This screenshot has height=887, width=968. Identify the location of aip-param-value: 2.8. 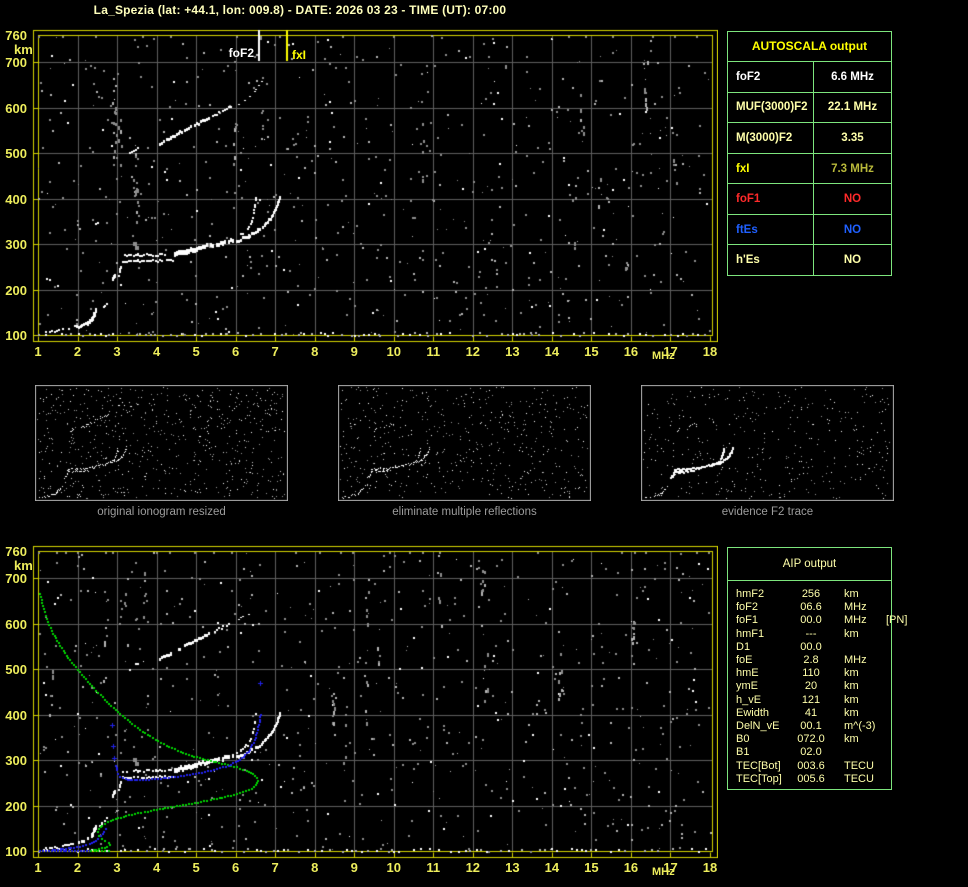
(811, 660).